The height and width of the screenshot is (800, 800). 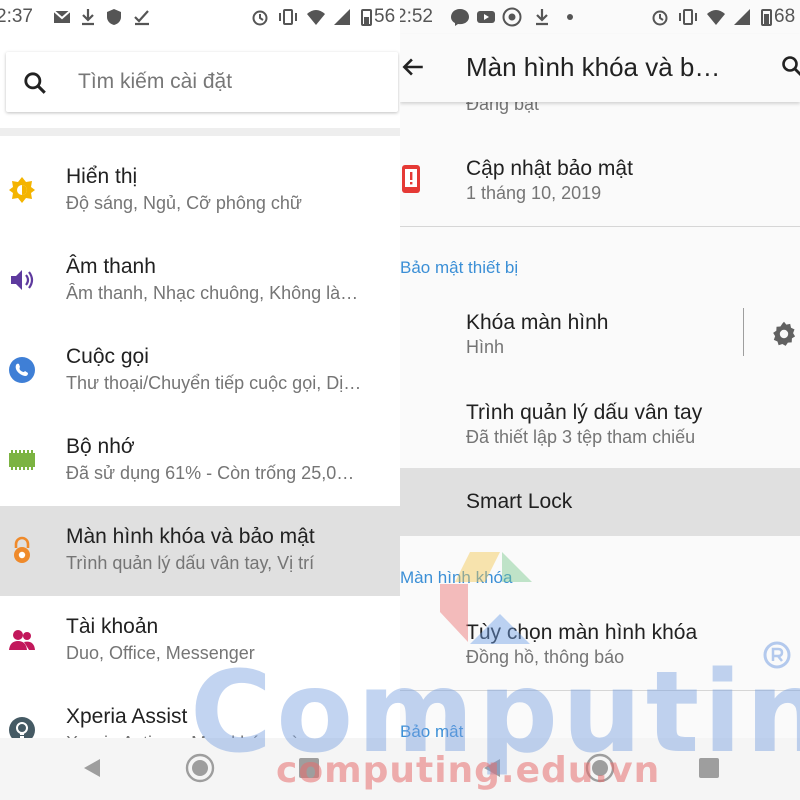 What do you see at coordinates (534, 193) in the screenshot?
I see `item-subtitle: 1 tháng 10, 2019` at bounding box center [534, 193].